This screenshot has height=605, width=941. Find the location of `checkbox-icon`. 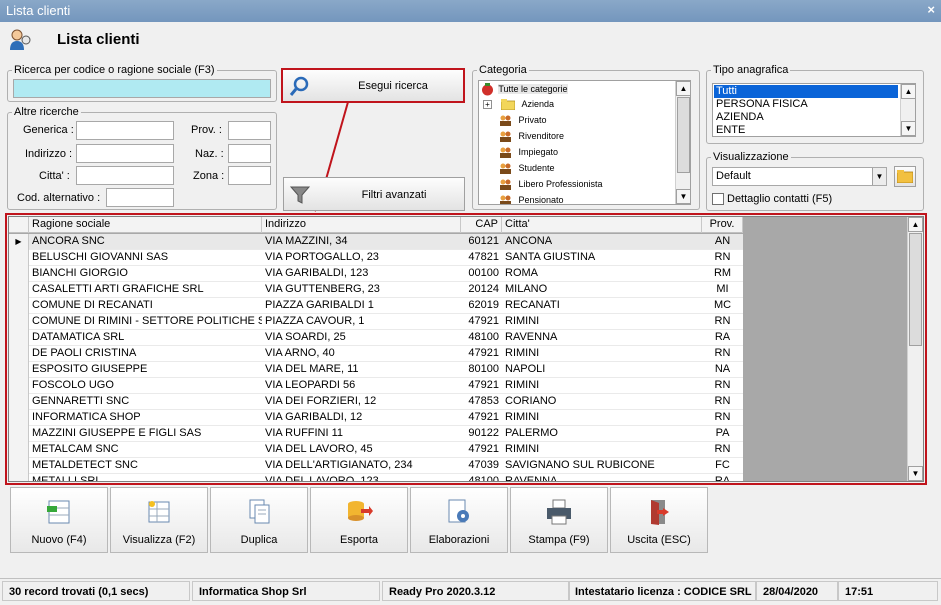

checkbox-icon is located at coordinates (718, 199).